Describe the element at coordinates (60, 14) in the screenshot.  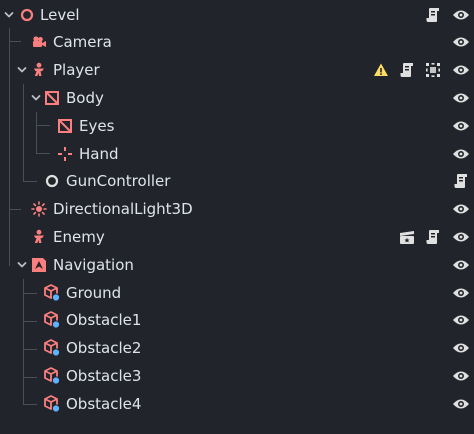
I see `tree-node-label: Level` at that location.